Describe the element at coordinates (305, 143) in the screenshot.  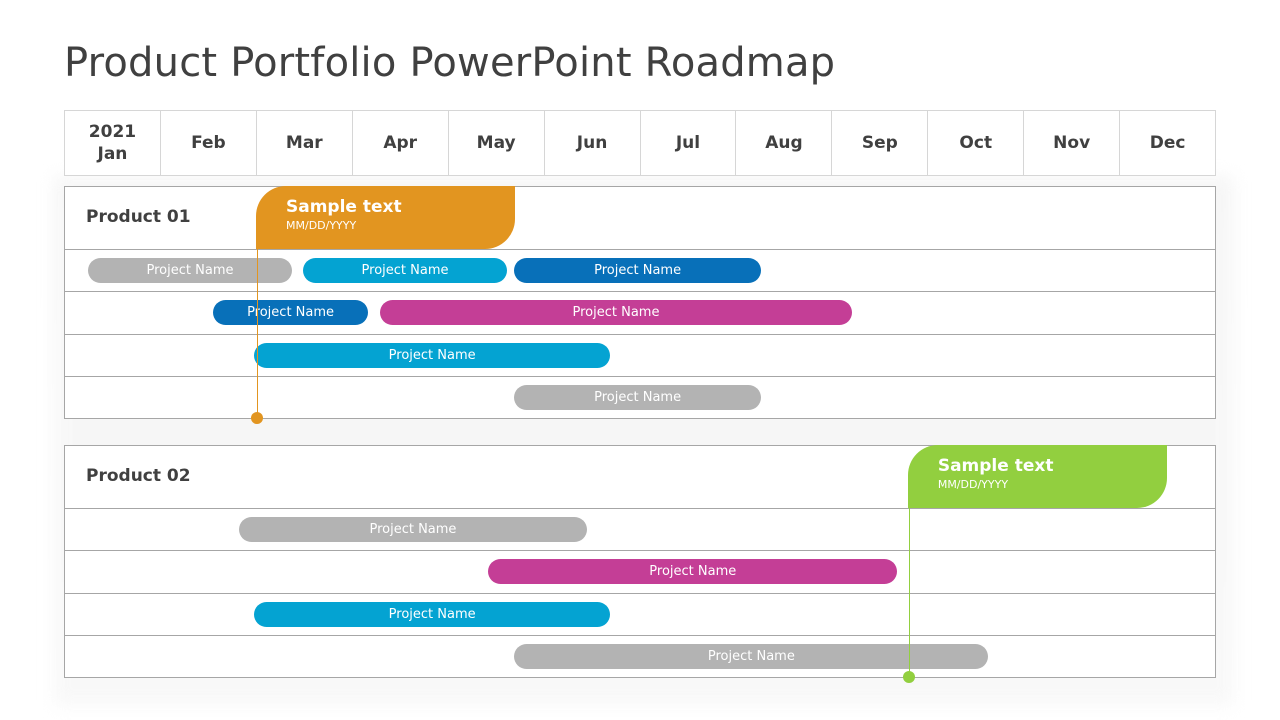
I see `month-mar: Mar` at that location.